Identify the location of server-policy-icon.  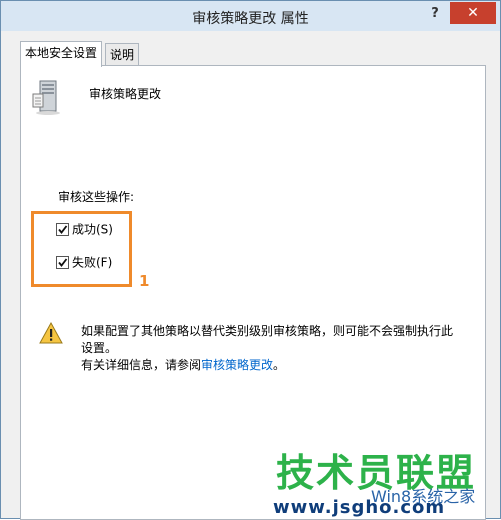
(46, 98).